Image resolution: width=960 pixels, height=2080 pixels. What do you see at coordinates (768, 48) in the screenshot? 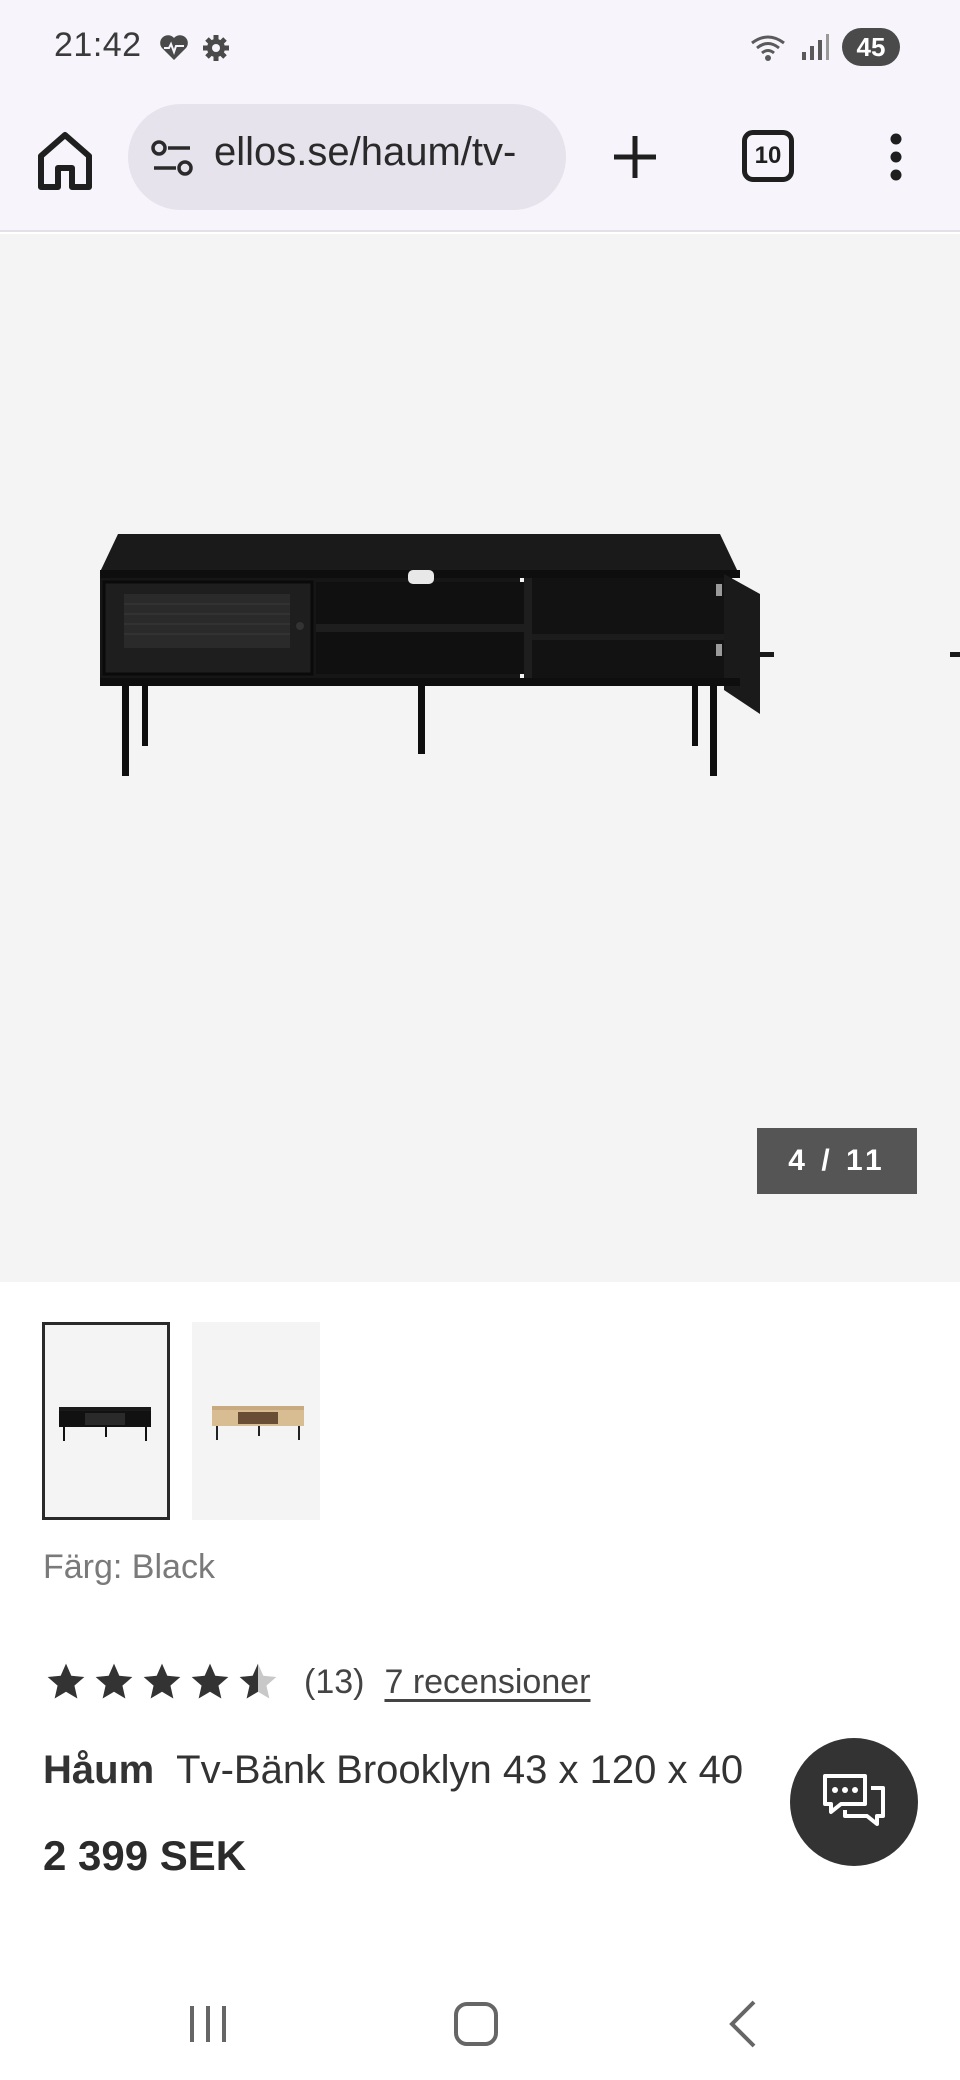
I see `wifi-icon` at bounding box center [768, 48].